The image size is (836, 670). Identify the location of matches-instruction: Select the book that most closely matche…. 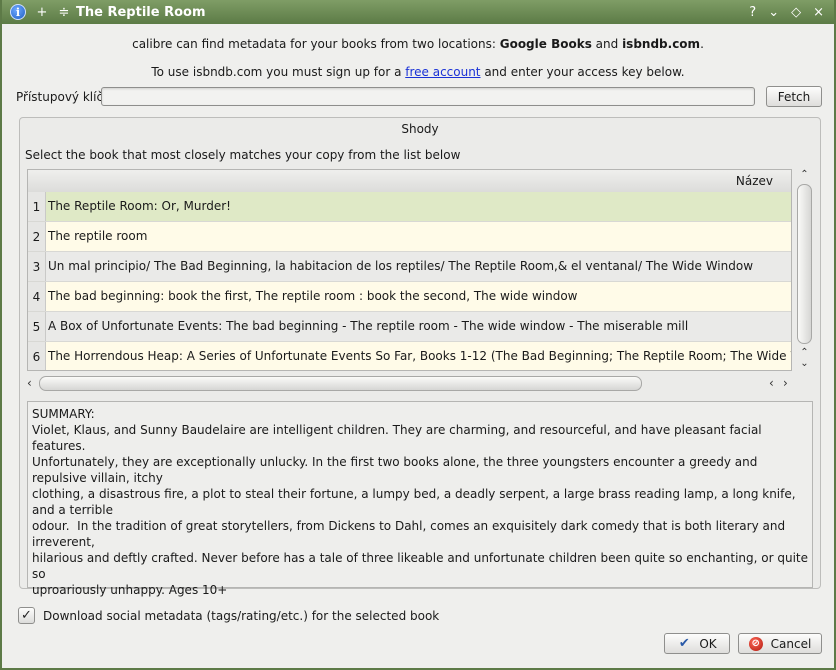
(243, 155).